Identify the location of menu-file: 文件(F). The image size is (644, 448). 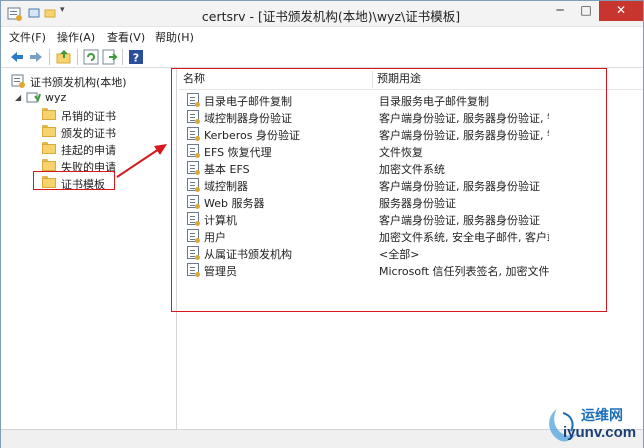
(27, 37).